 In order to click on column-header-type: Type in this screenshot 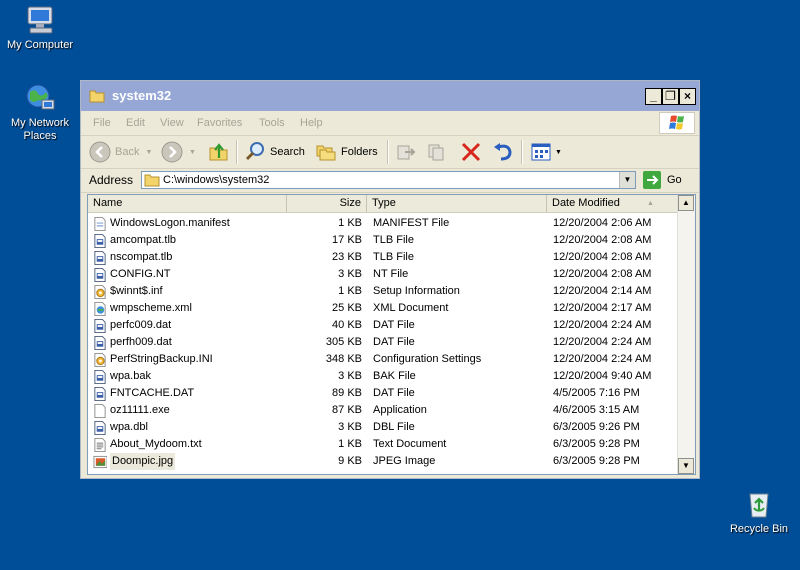, I will do `click(457, 203)`.